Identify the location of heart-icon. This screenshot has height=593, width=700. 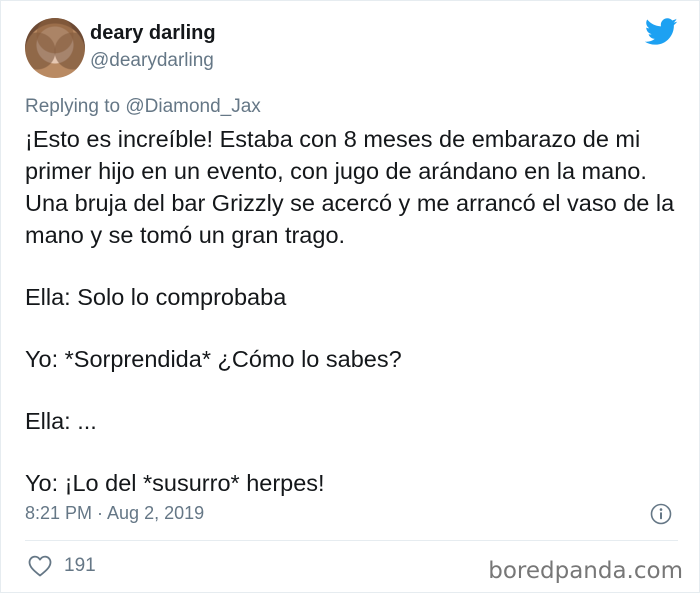
(40, 566).